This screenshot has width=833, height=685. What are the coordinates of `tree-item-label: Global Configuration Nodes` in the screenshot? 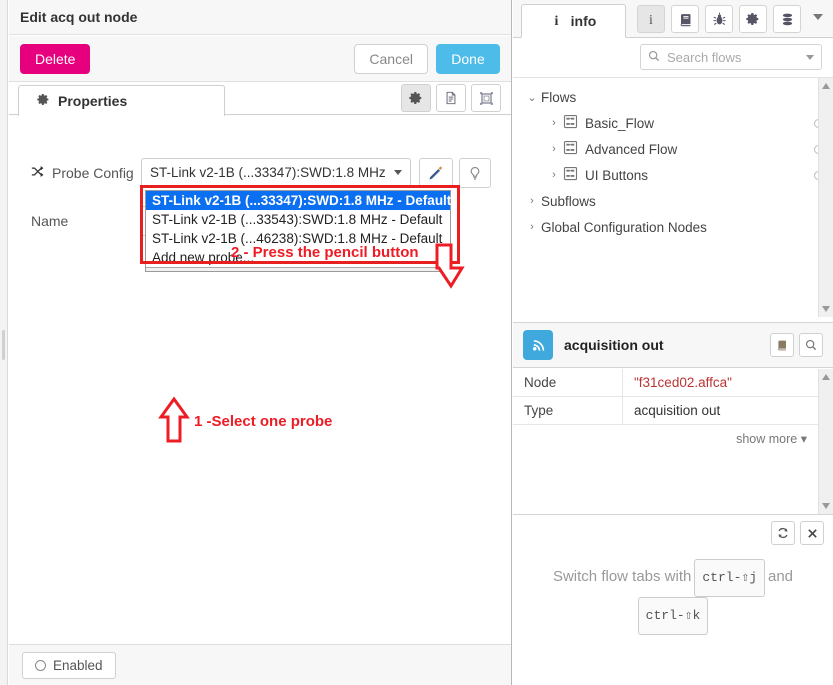 It's located at (624, 227).